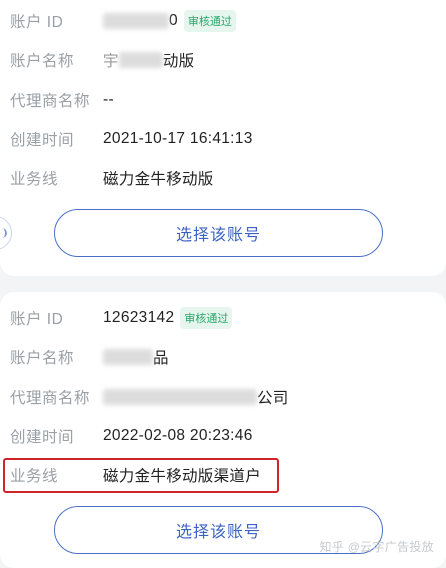 The width and height of the screenshot is (446, 568). What do you see at coordinates (178, 138) in the screenshot?
I see `created-time-value: 2021-10-17 16:41:13` at bounding box center [178, 138].